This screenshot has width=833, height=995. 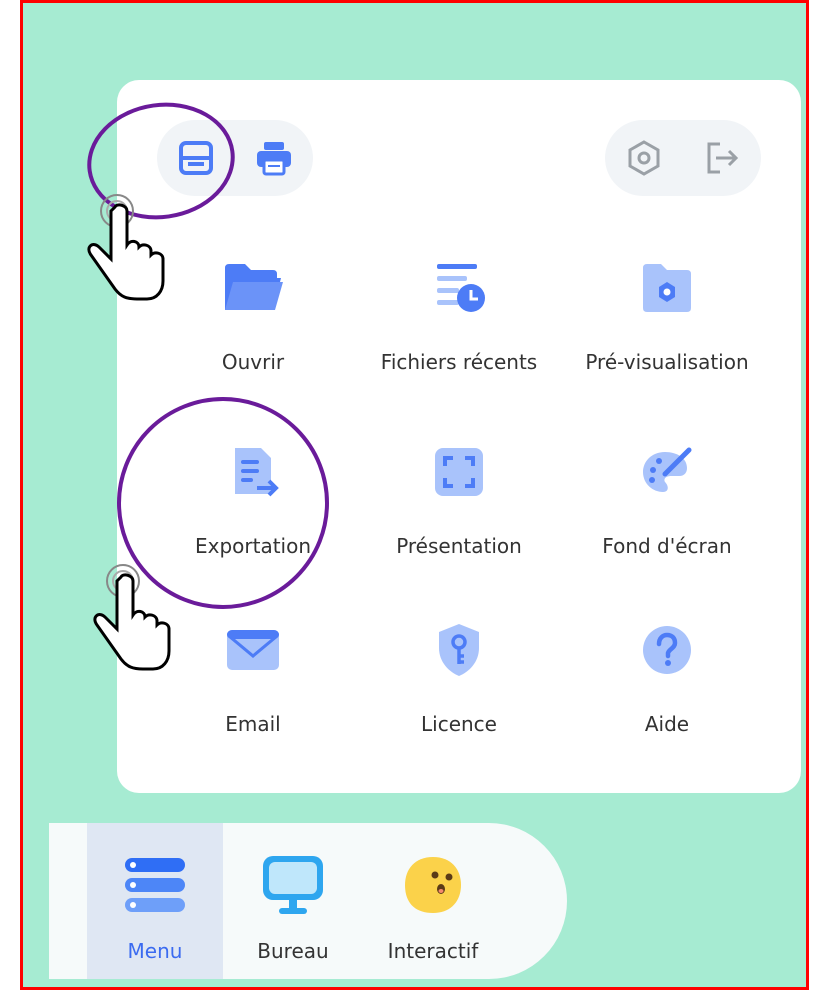 I want to click on exit-button, so click(x=722, y=158).